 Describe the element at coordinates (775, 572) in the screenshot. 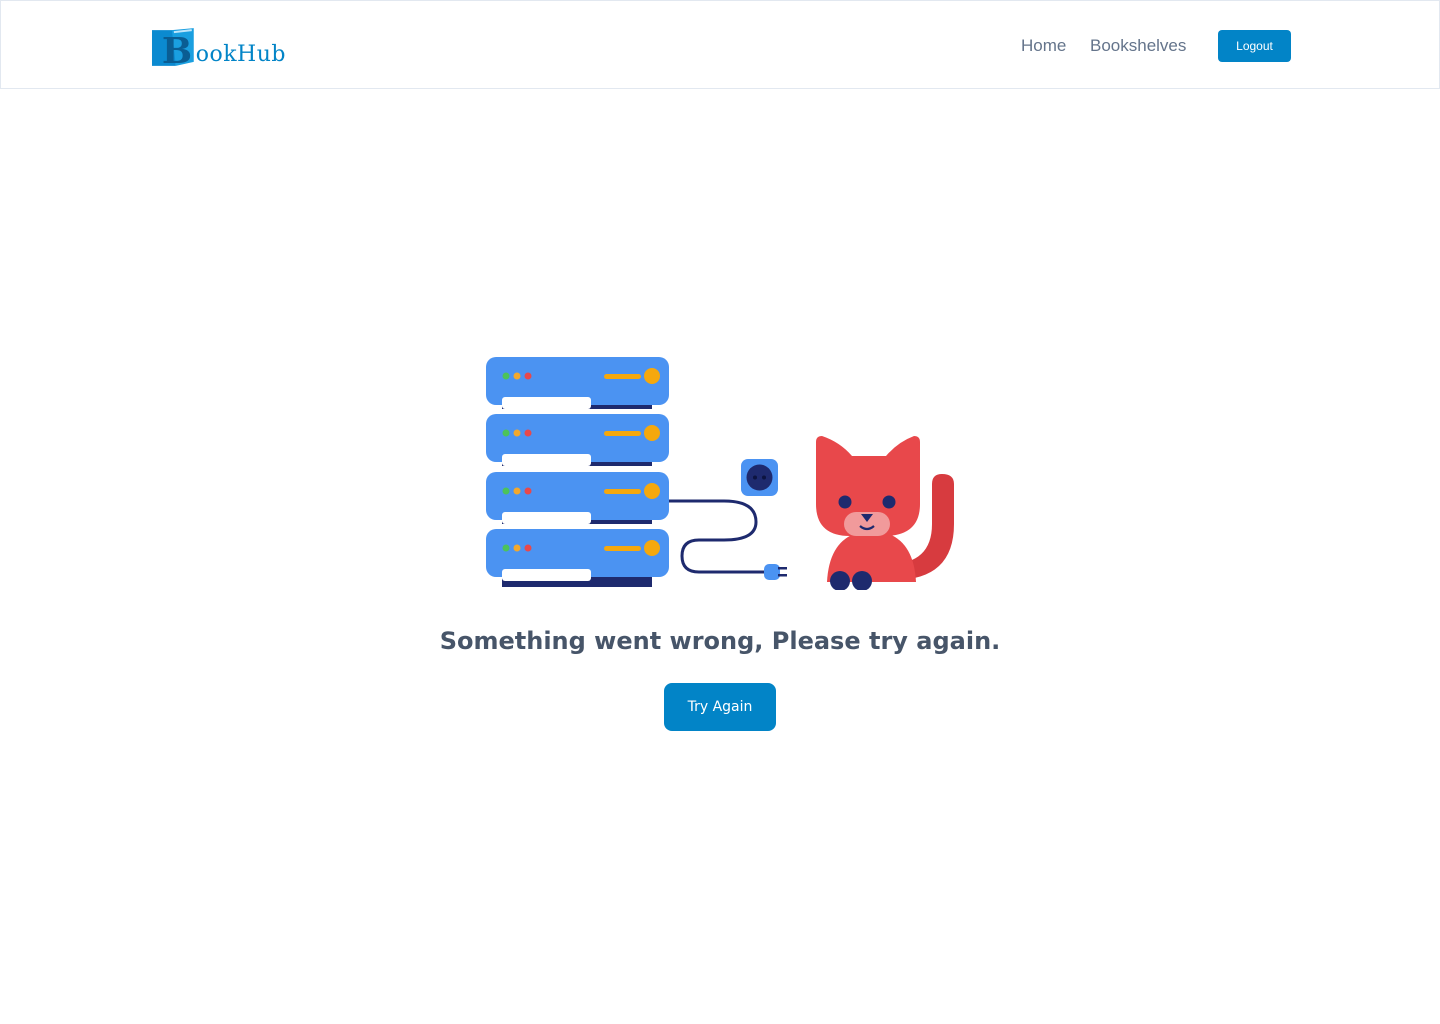

I see `plug-icon` at that location.